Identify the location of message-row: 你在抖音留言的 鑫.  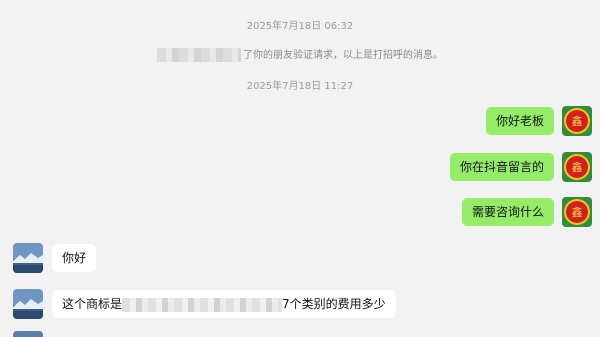
(300, 170).